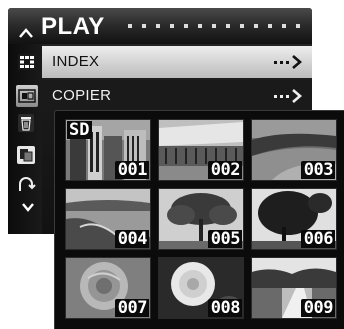 This screenshot has width=344, height=329. What do you see at coordinates (82, 95) in the screenshot?
I see `menu-item-copier-label: COPIER` at bounding box center [82, 95].